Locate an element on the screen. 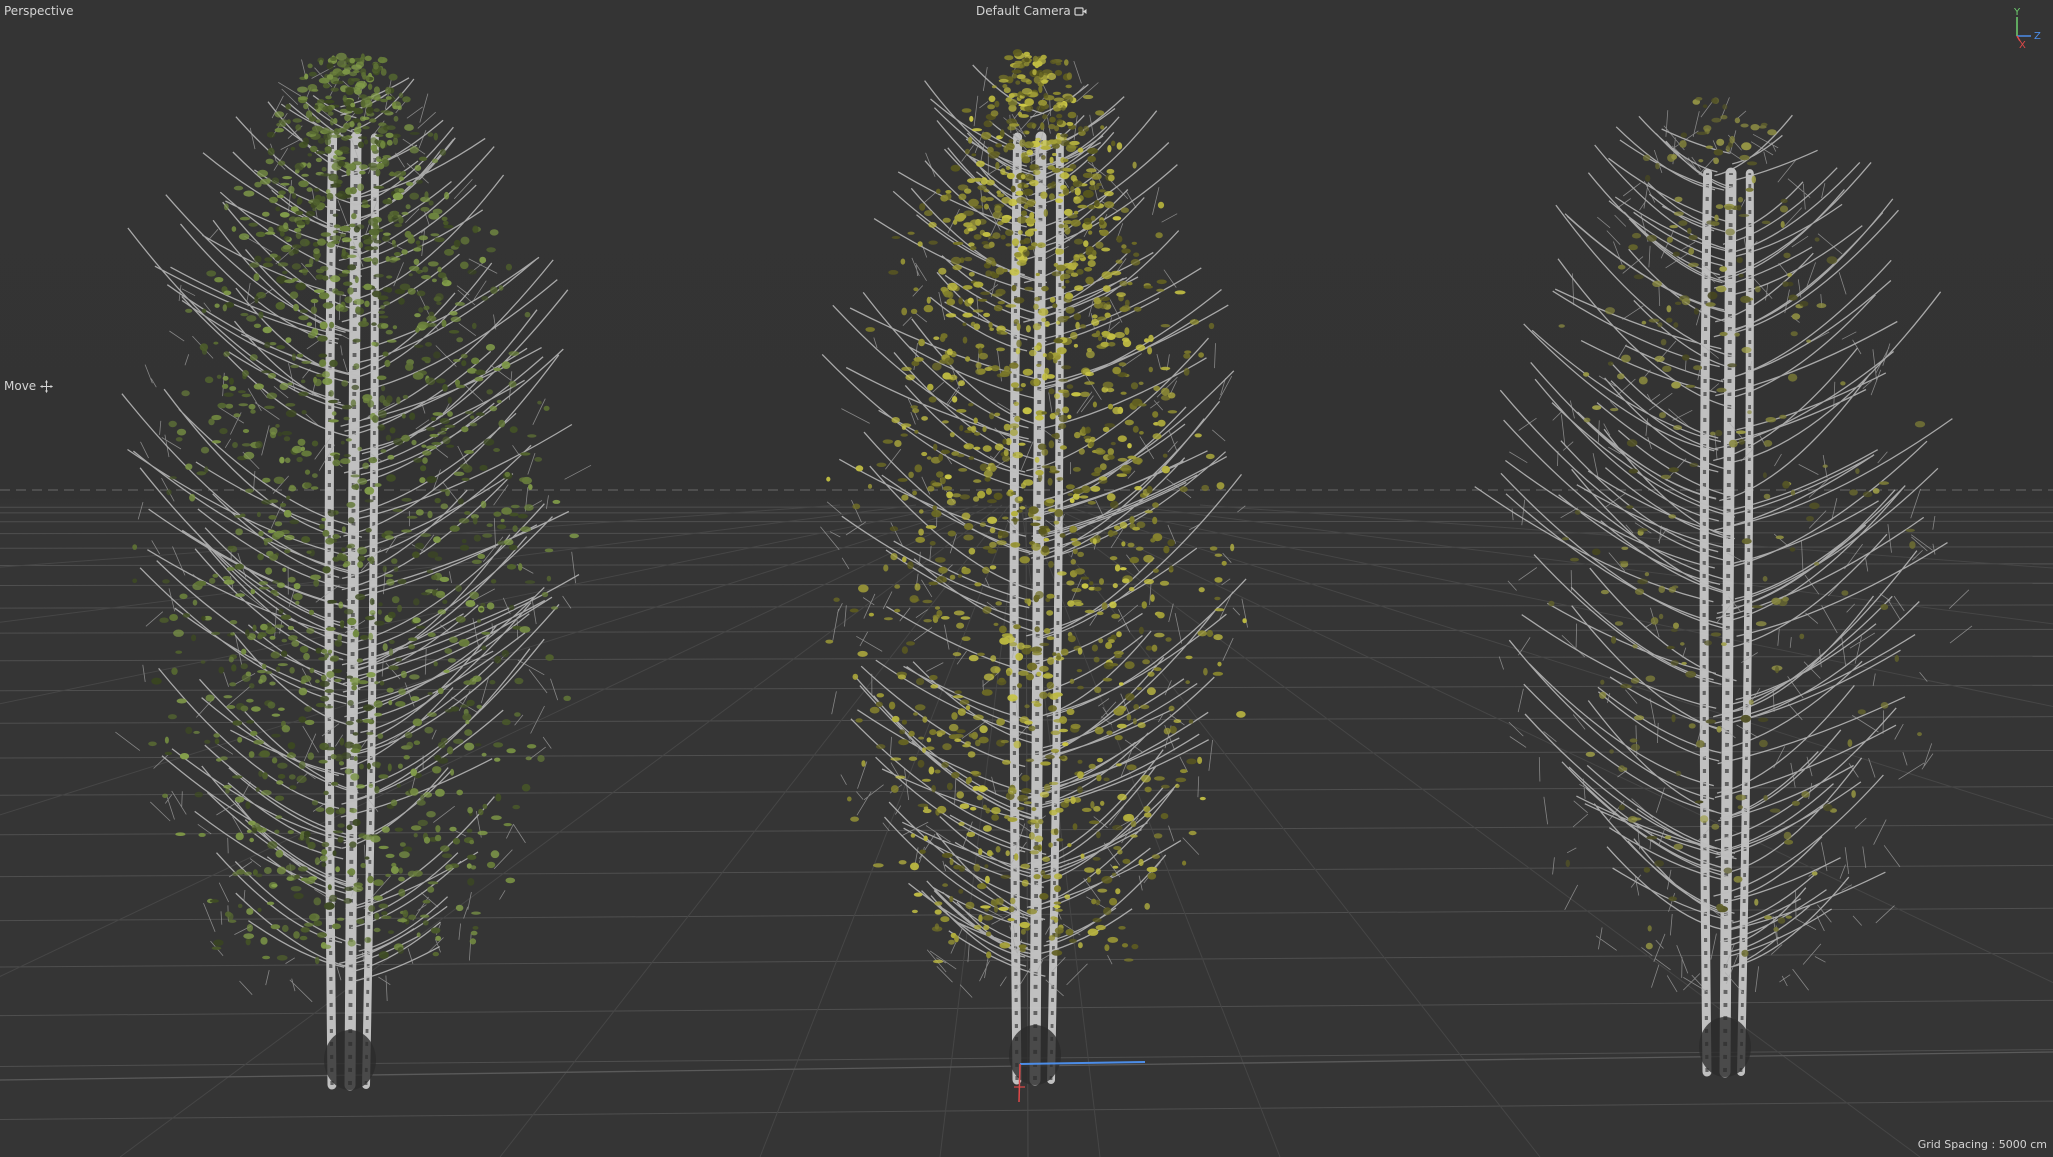 This screenshot has width=2053, height=1157. camera-name-label: Default Camera is located at coordinates (1023, 11).